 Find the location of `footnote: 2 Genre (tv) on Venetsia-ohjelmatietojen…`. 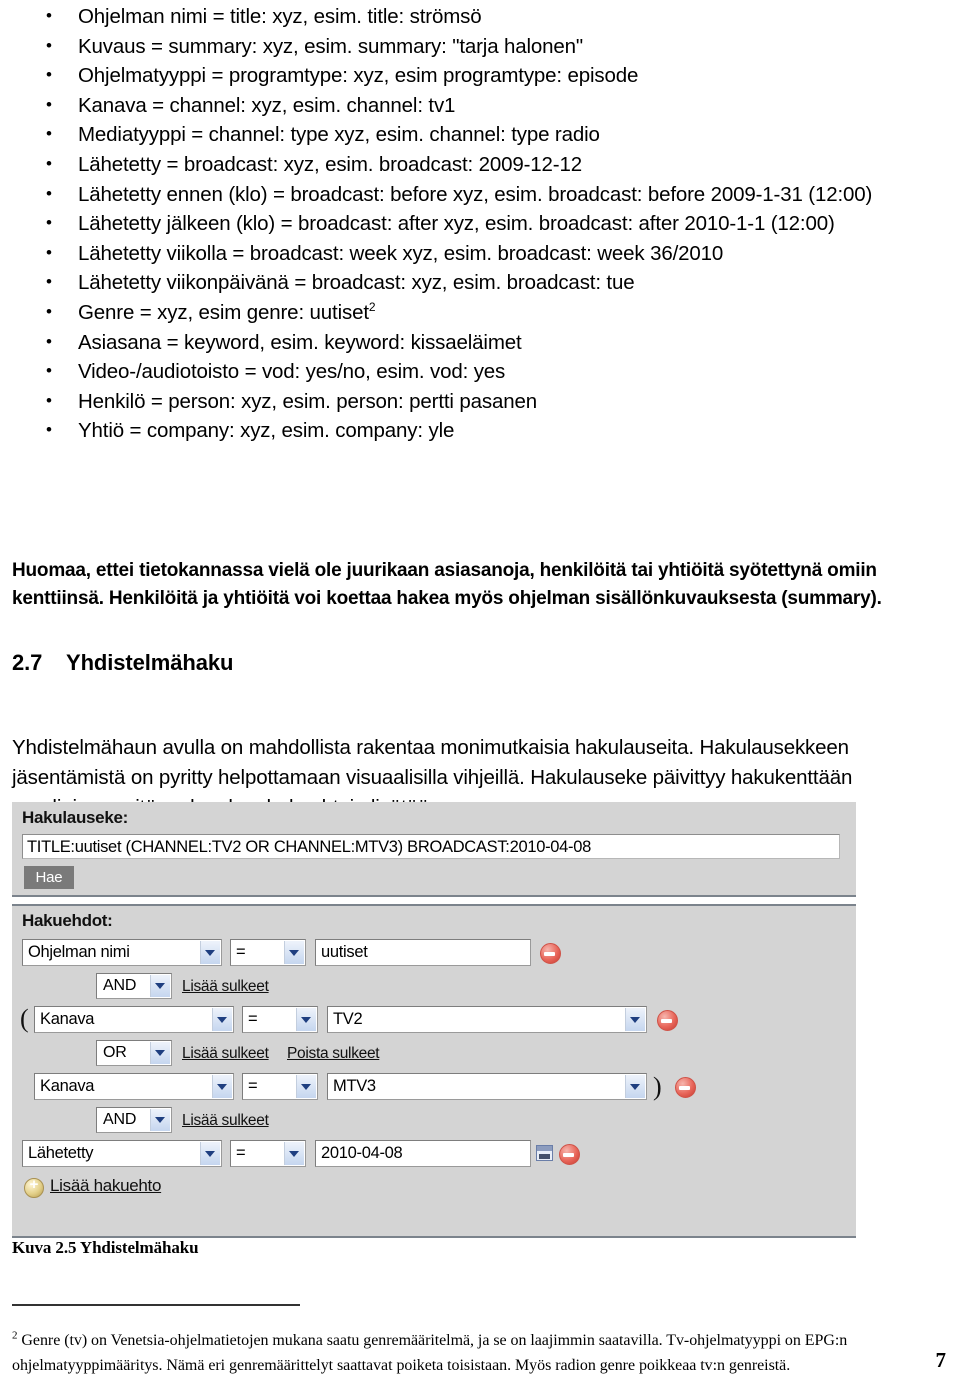

footnote: 2 Genre (tv) on Venetsia-ohjelmatietojen… is located at coordinates (480, 1353).